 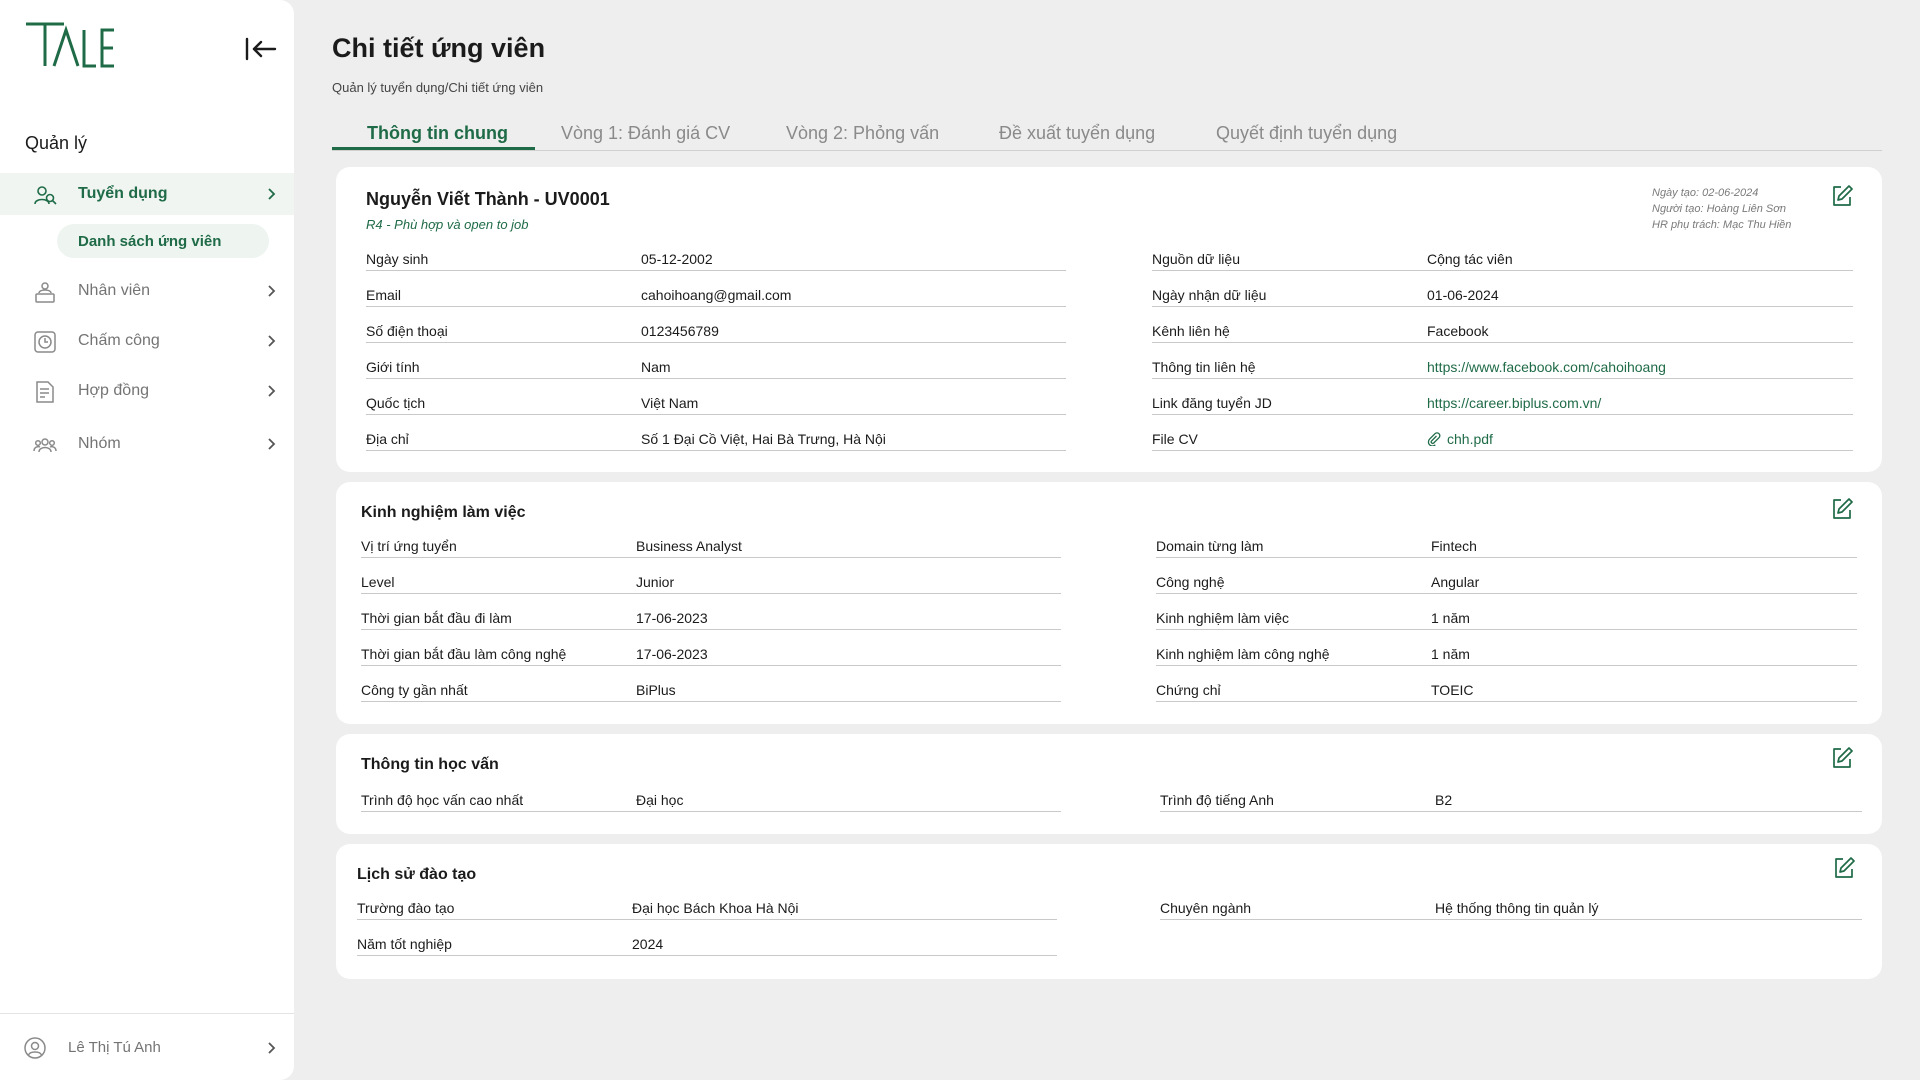 I want to click on tab-general-info: Thông tin chung, so click(x=437, y=133).